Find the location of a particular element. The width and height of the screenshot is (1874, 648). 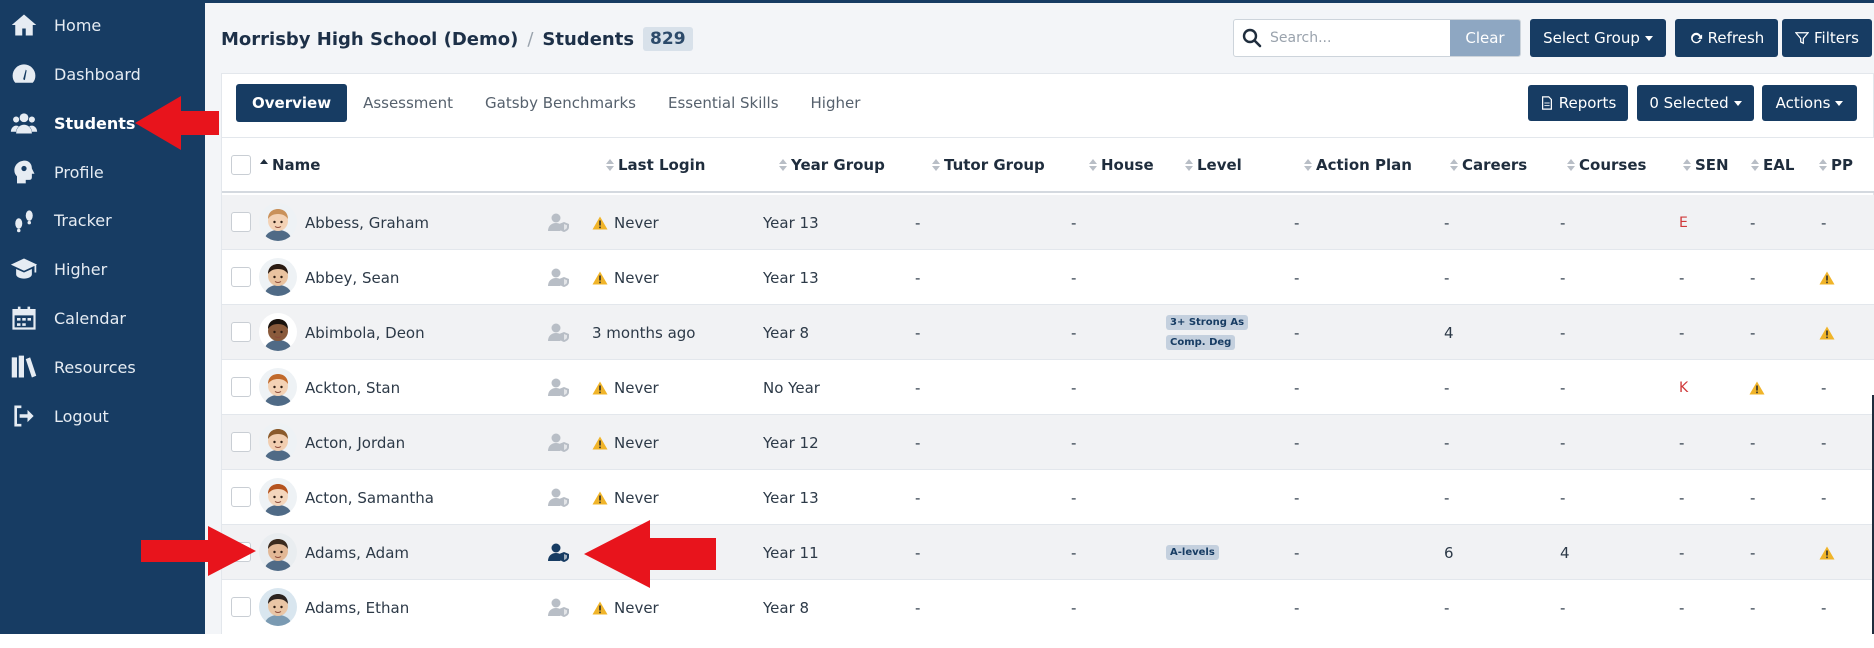

column-header-courses: Courses is located at coordinates (1606, 165).